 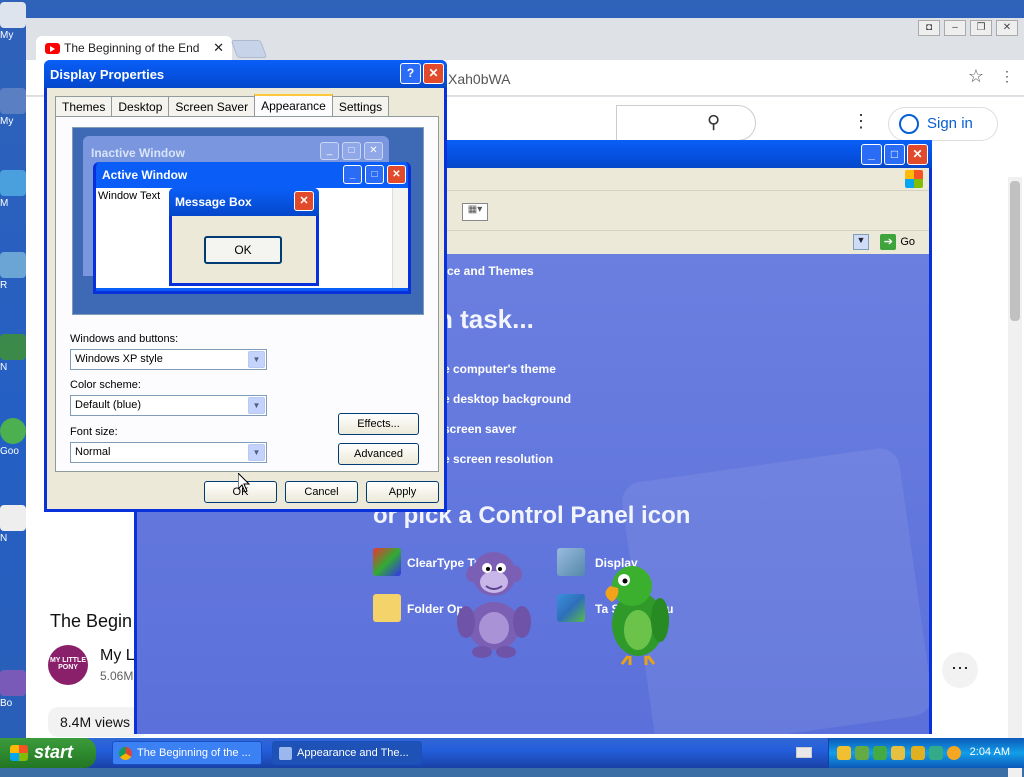 What do you see at coordinates (475, 212) in the screenshot?
I see `views-button: ▦▾` at bounding box center [475, 212].